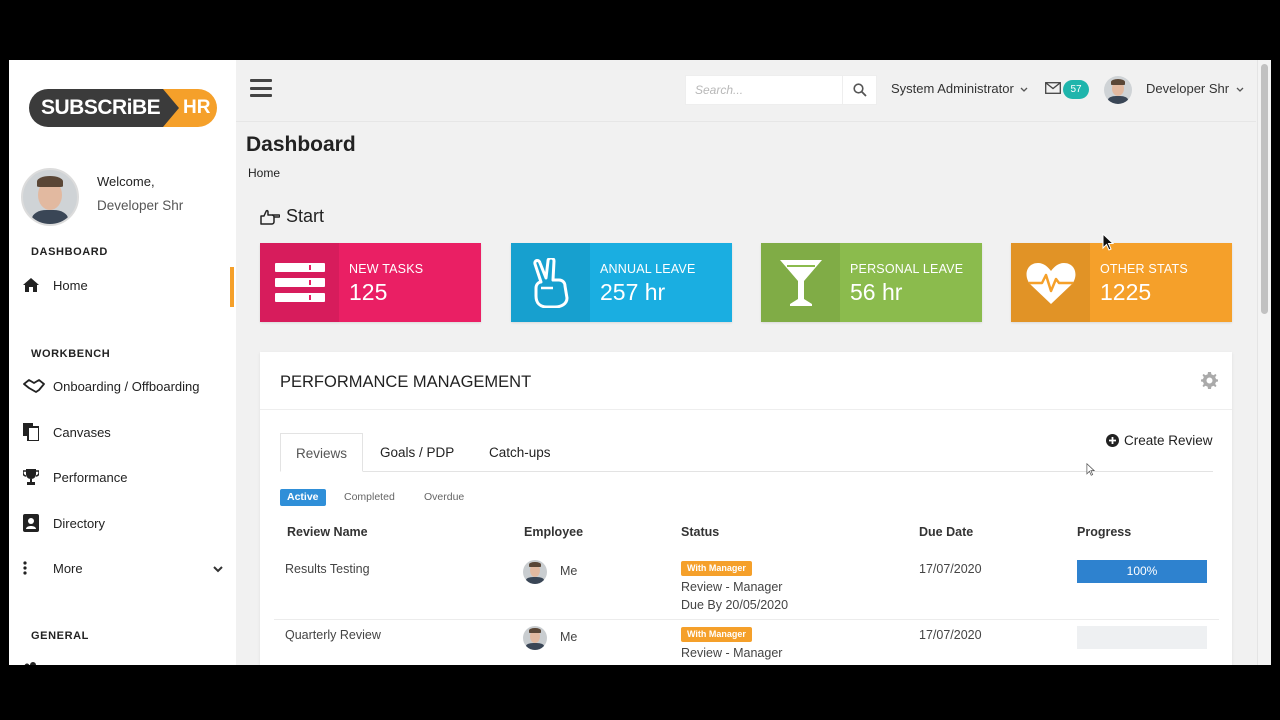  I want to click on stat-card-personal-leave: PERSONAL LEAVE 56 hr, so click(871, 282).